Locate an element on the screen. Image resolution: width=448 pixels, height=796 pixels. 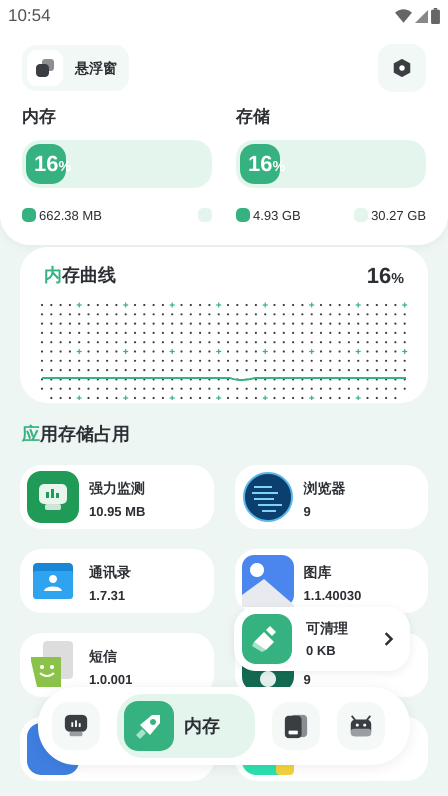
free-amount: 30.27 GB is located at coordinates (398, 215).